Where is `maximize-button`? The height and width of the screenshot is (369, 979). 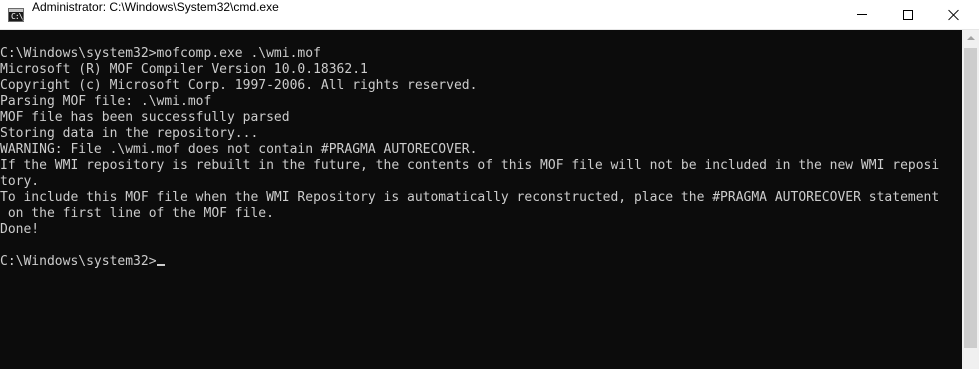 maximize-button is located at coordinates (908, 15).